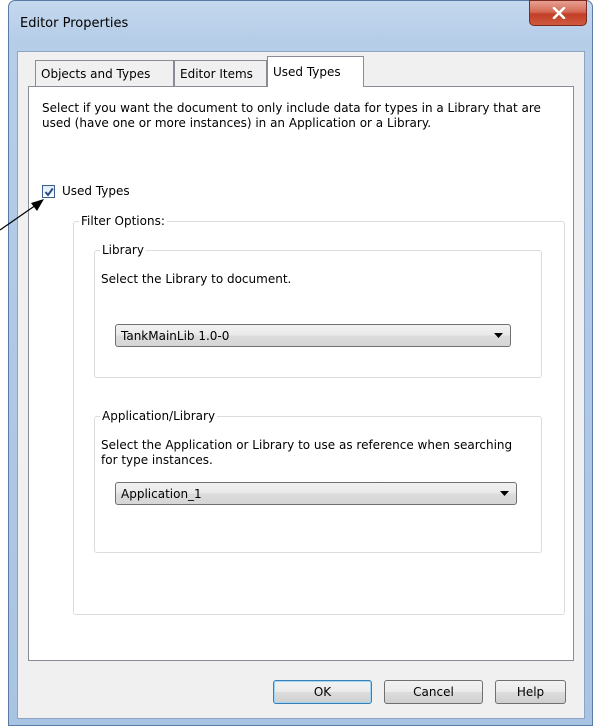 This screenshot has height=726, width=593. What do you see at coordinates (316, 493) in the screenshot?
I see `application-dropdown: Application_1` at bounding box center [316, 493].